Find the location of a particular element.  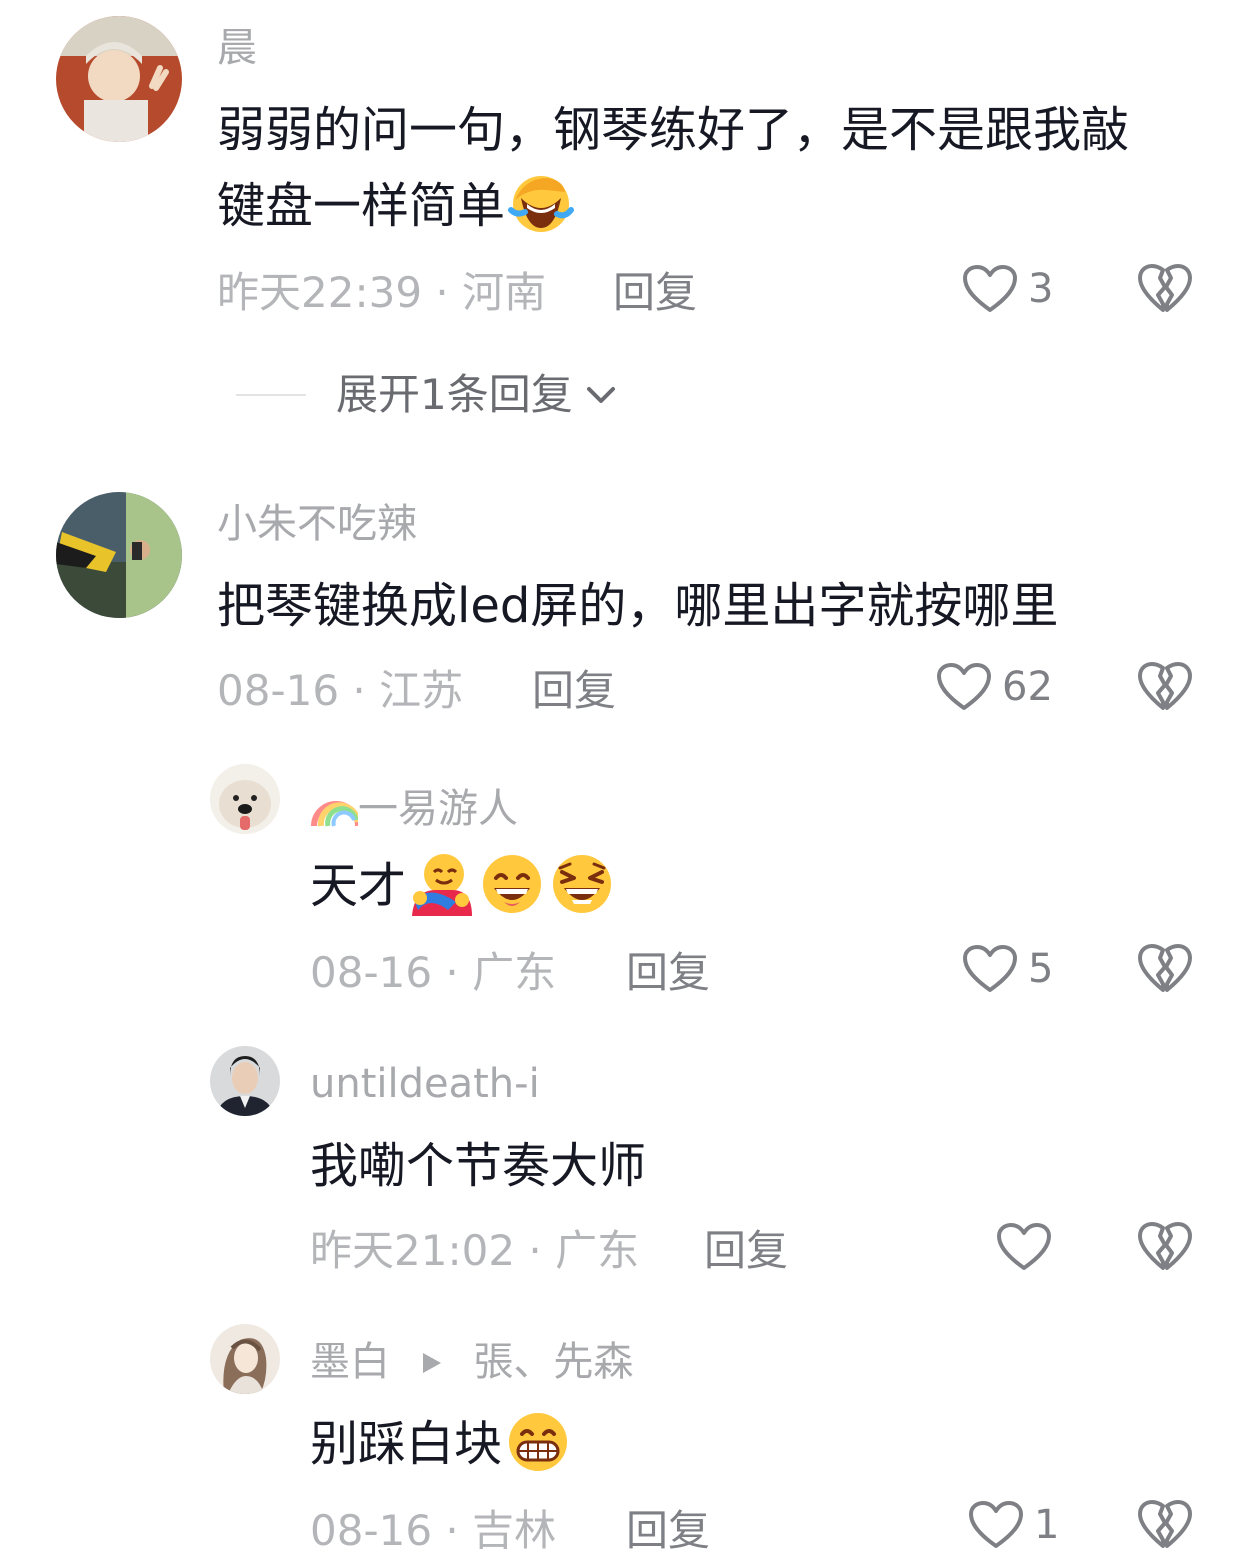

username-text: 墨白 is located at coordinates (350, 1362).